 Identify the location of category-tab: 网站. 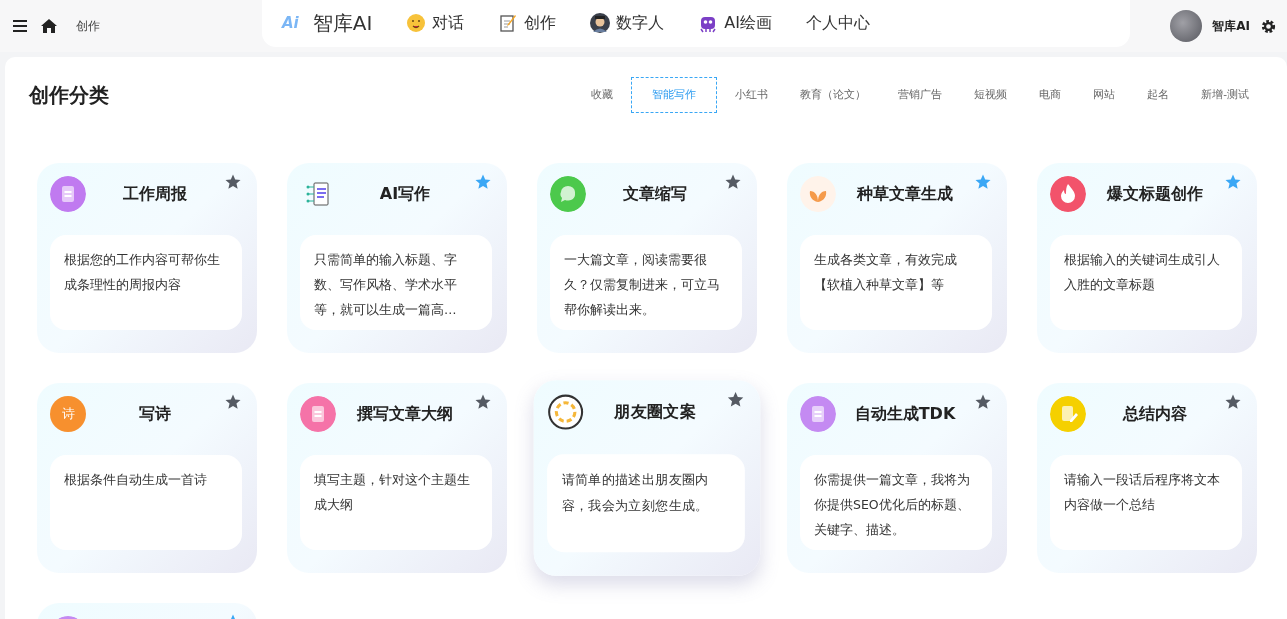
(1104, 95).